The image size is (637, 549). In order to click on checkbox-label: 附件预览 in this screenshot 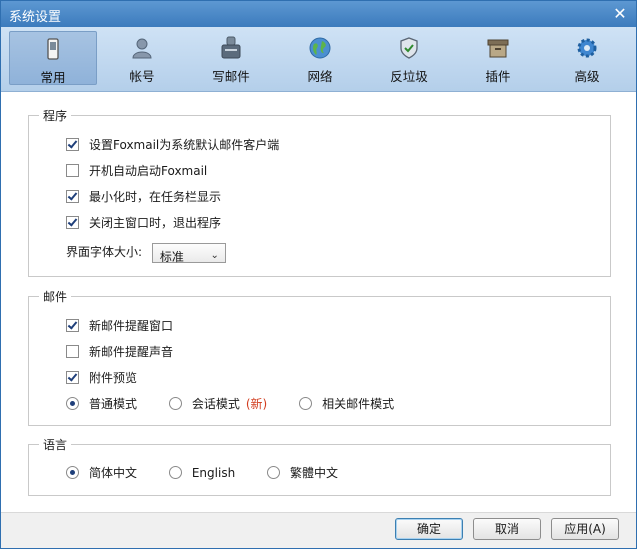, I will do `click(113, 378)`.